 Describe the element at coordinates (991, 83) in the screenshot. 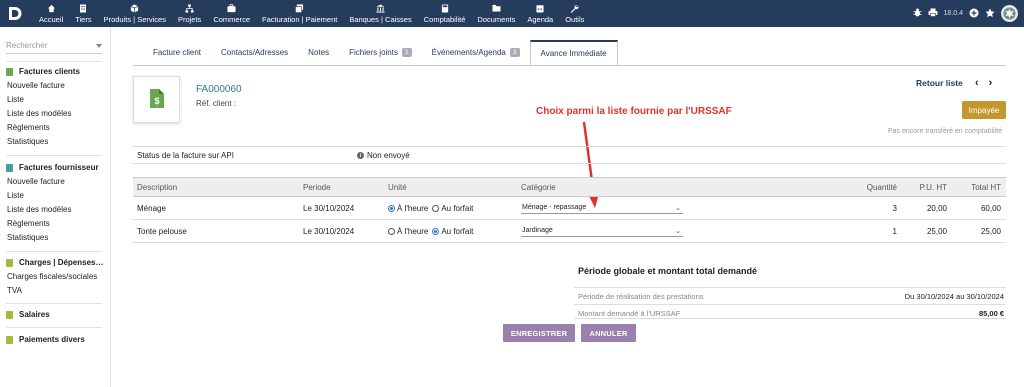

I see `next-chevron-icon: ›` at that location.